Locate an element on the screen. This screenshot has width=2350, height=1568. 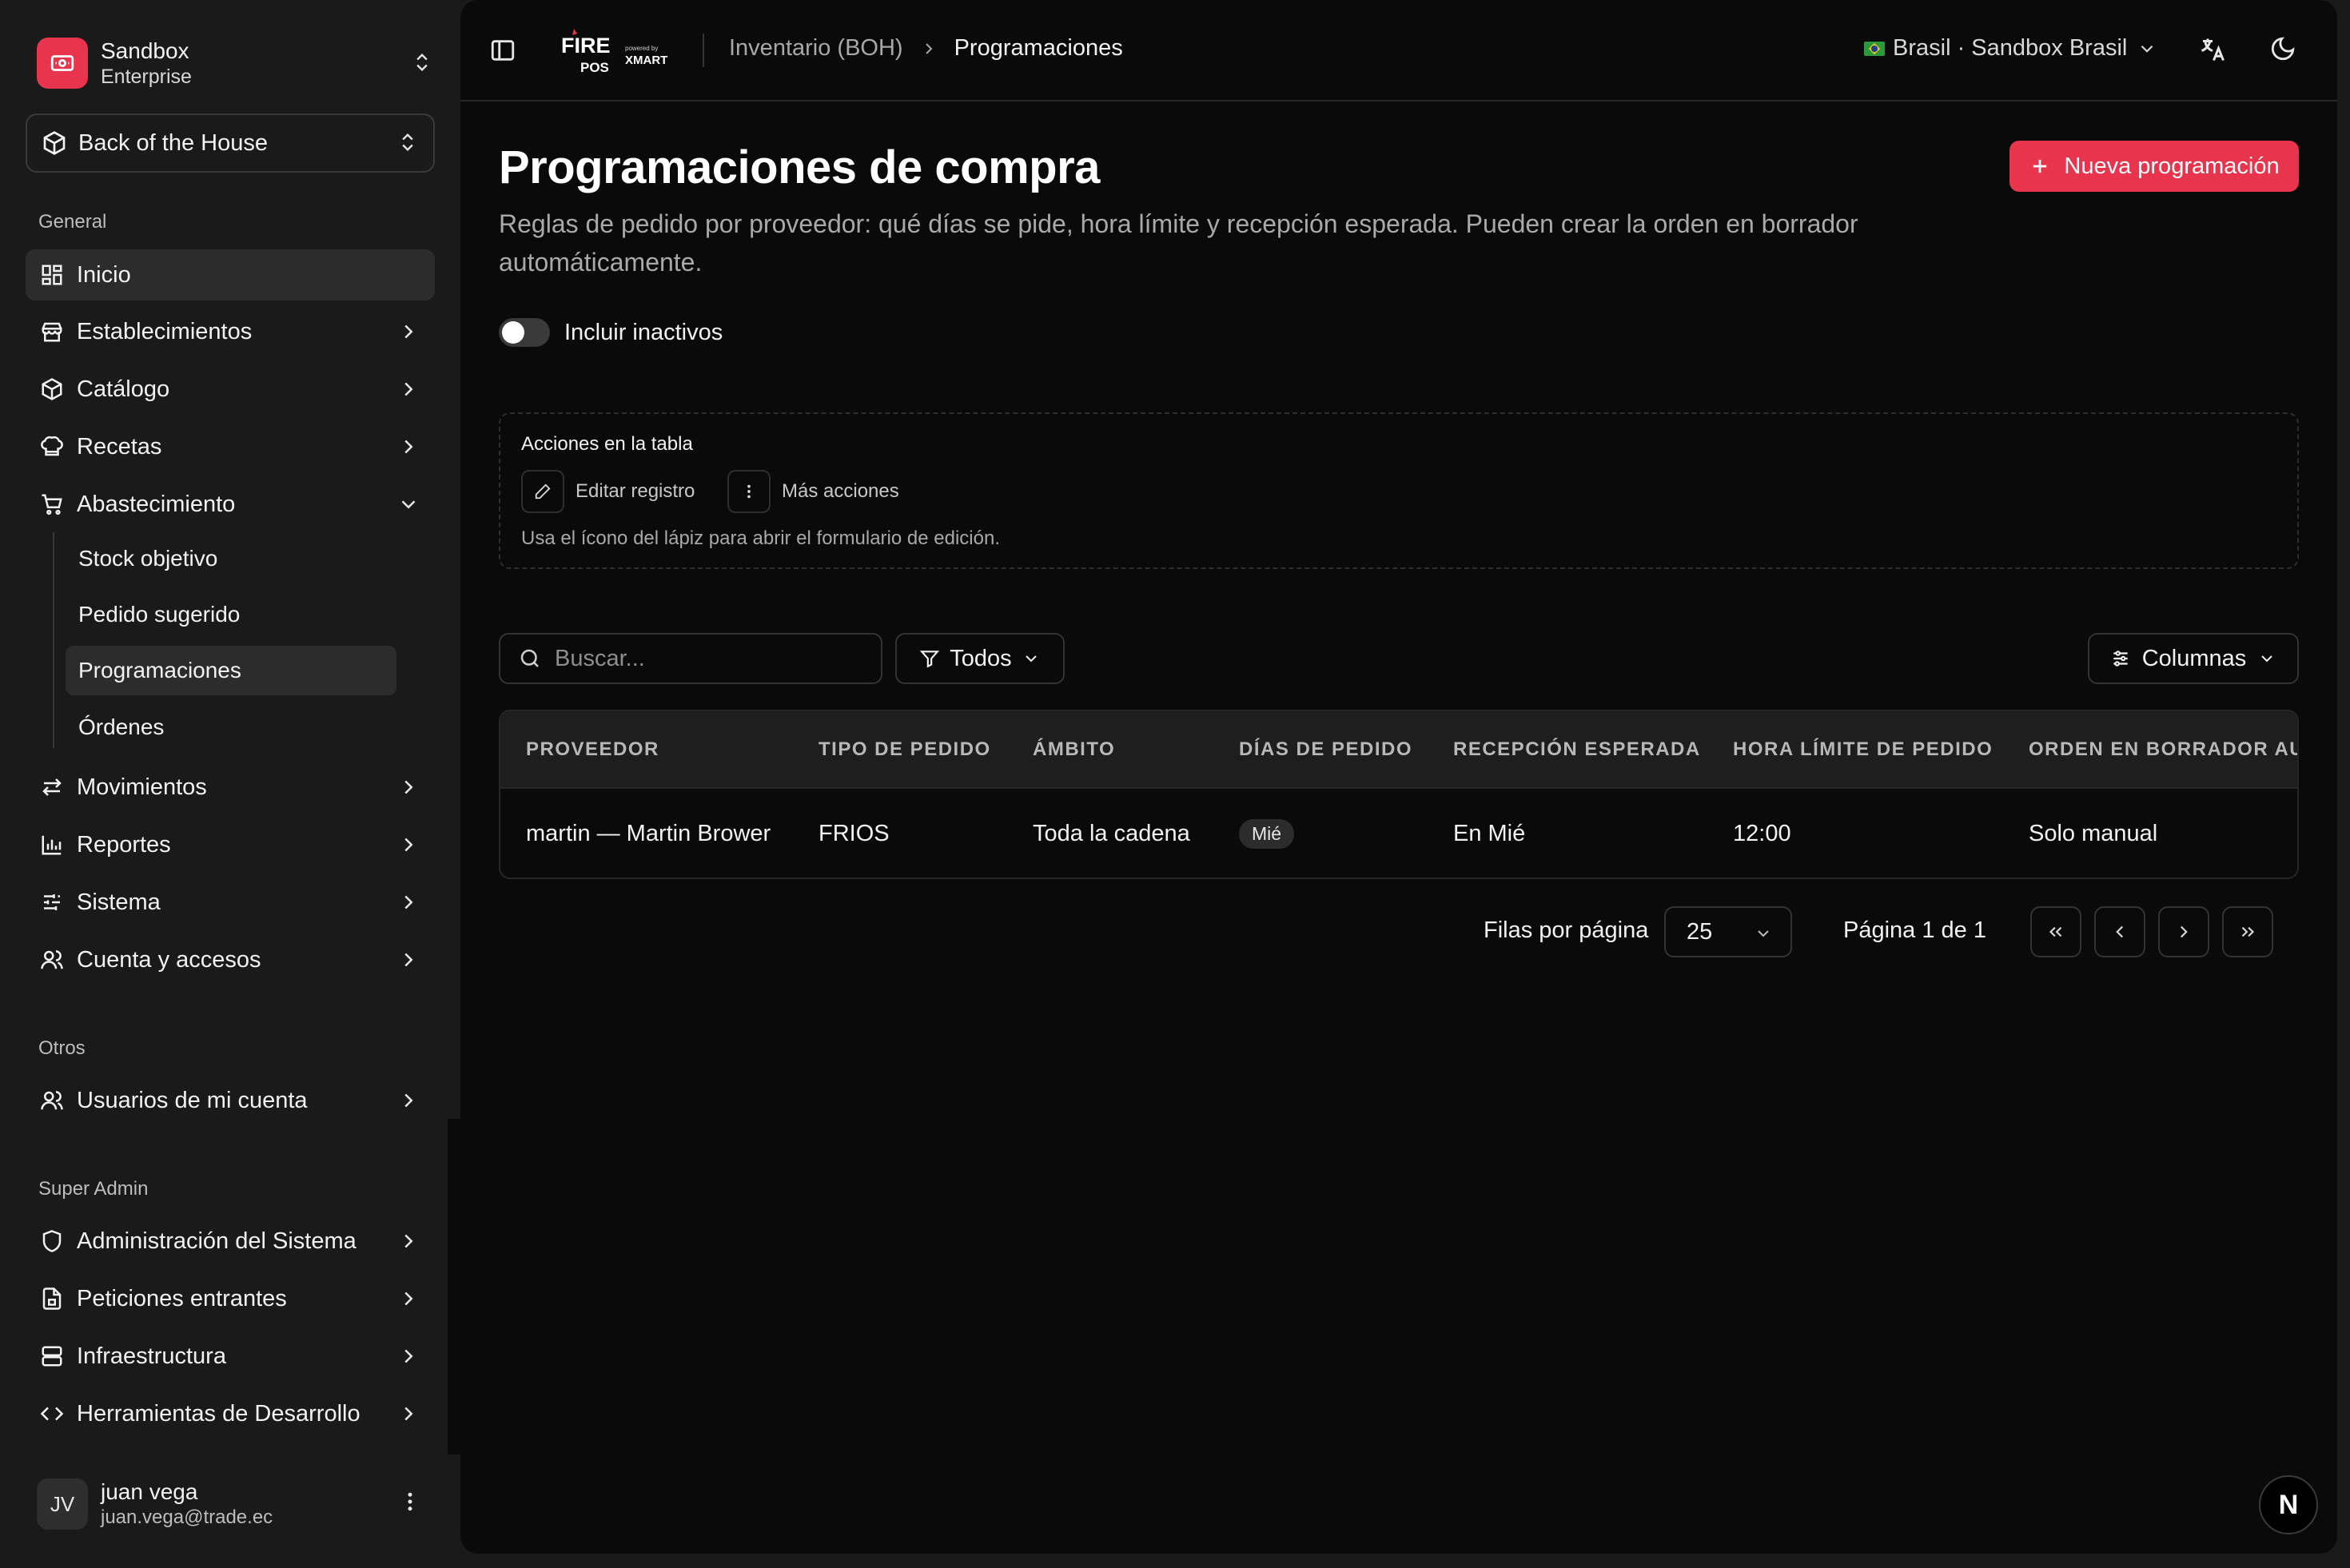
first-page-button is located at coordinates (2055, 931).